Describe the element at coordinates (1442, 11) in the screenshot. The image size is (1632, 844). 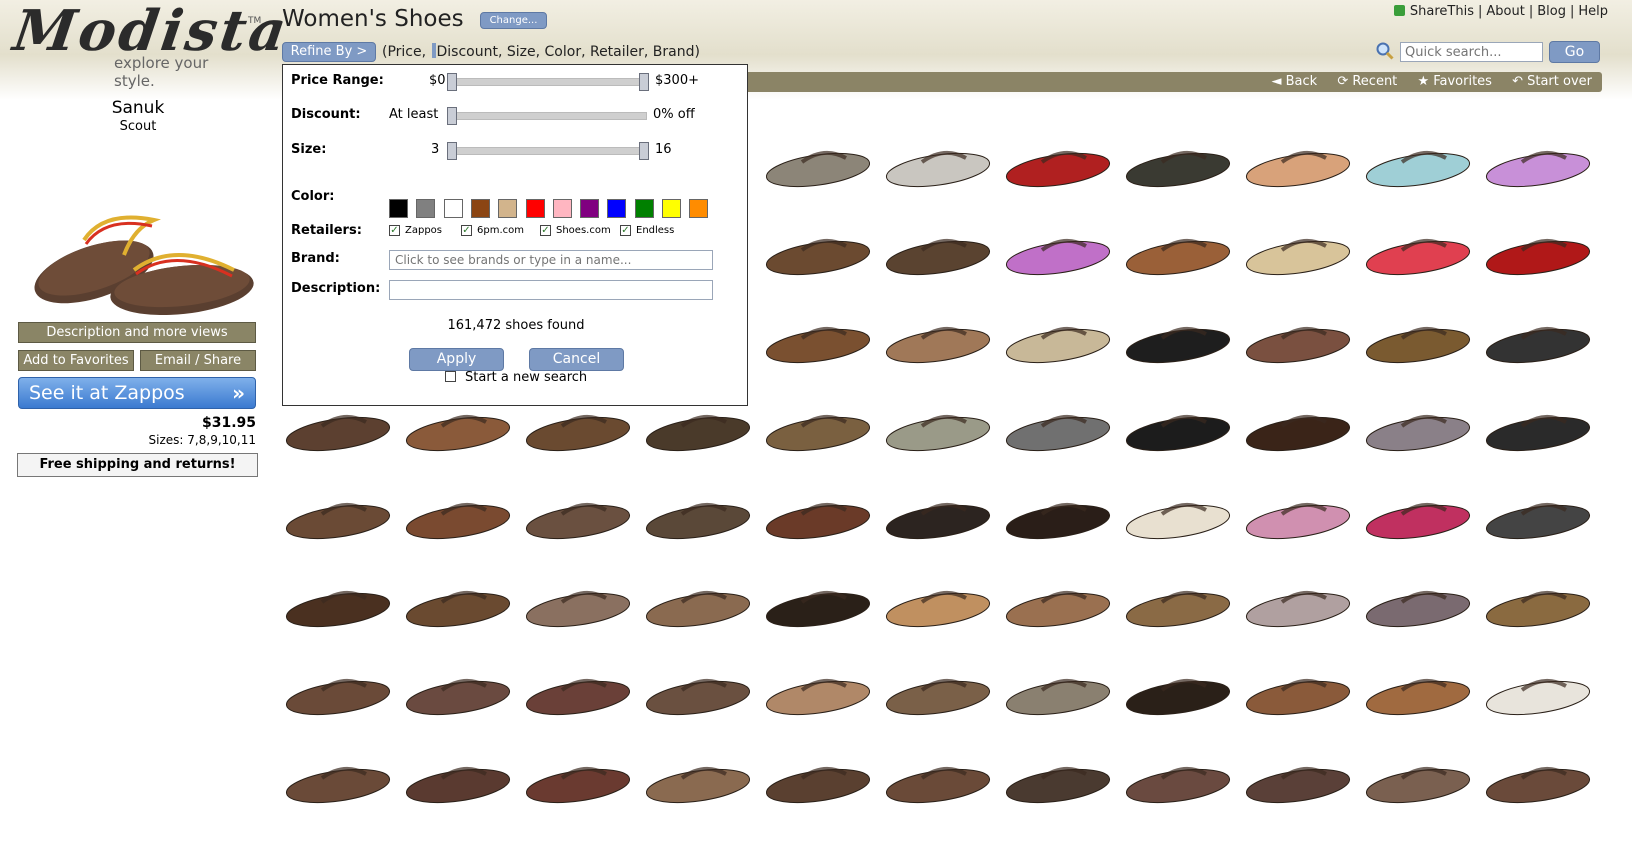
I see `sharethis-link: ShareThis` at that location.